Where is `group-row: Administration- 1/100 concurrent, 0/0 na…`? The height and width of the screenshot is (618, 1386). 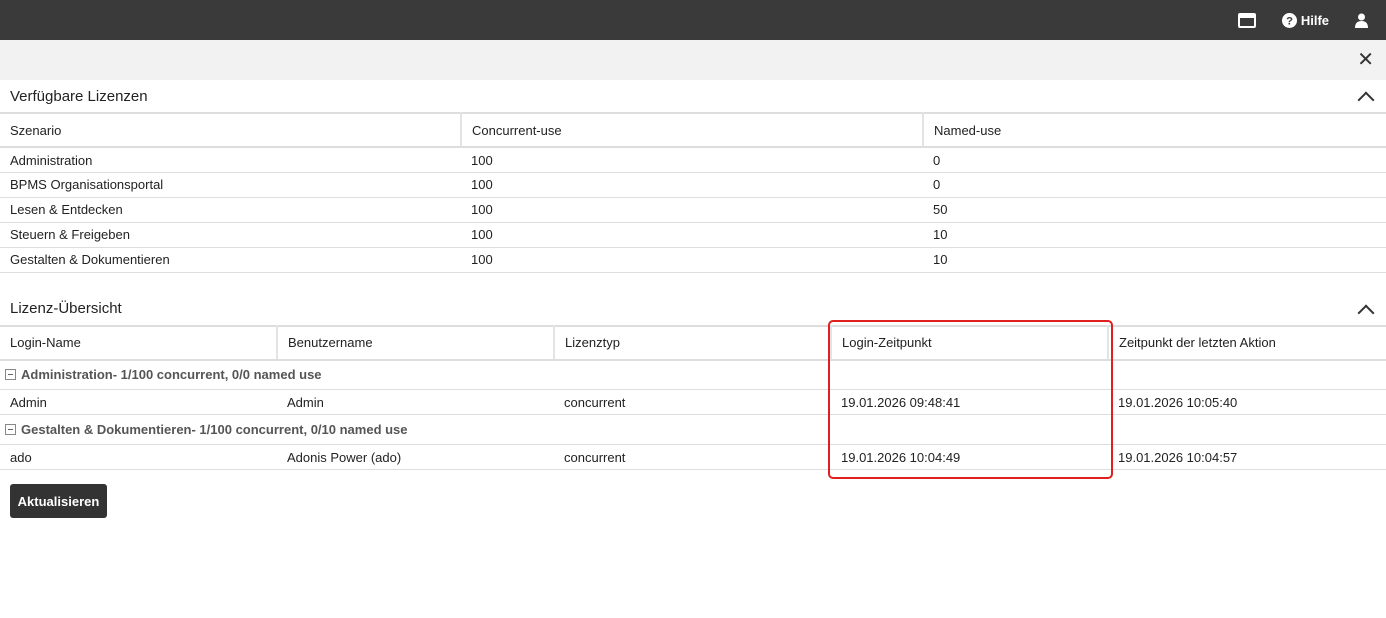 group-row: Administration- 1/100 concurrent, 0/0 na… is located at coordinates (693, 374).